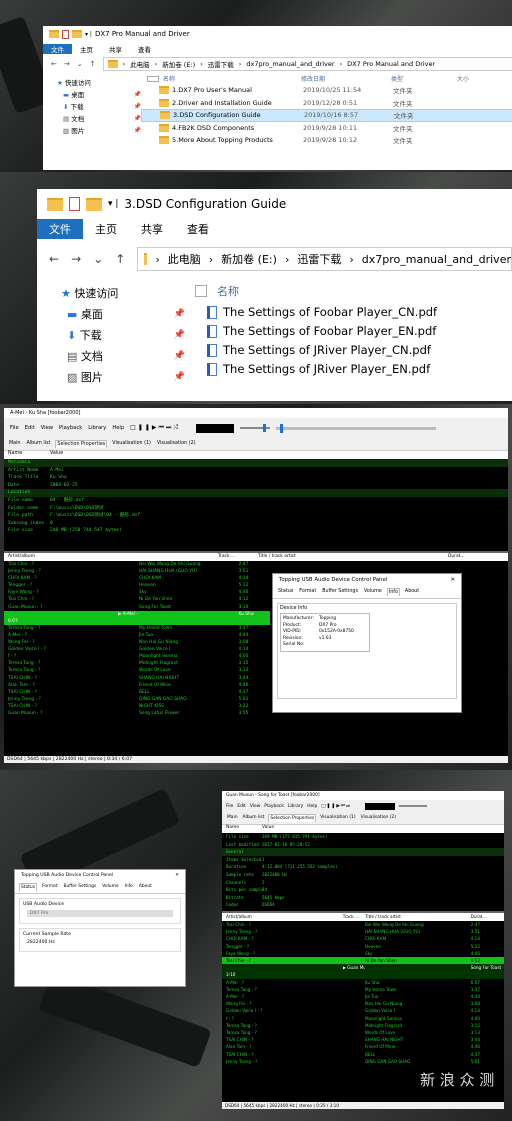 Image resolution: width=512 pixels, height=1121 pixels. What do you see at coordinates (137, 599) in the screenshot?
I see `playlist-row: Tsai Chin - ? Ni De Yan Shen 4:12` at bounding box center [137, 599].